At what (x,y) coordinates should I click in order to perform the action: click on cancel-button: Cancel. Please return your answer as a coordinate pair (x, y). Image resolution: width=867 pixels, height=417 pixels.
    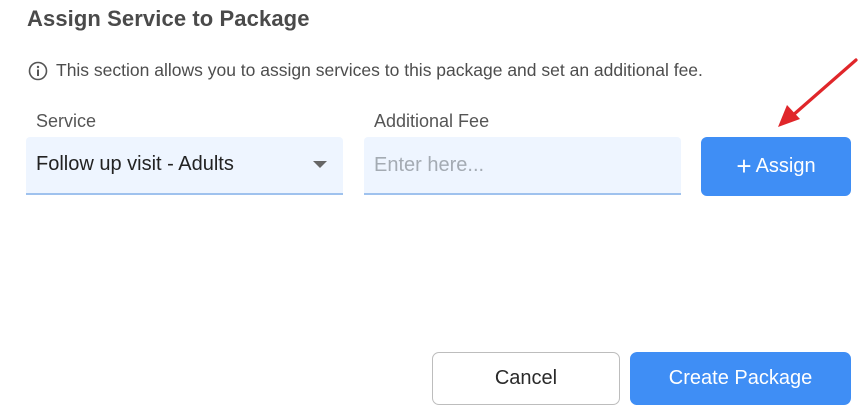
    Looking at the image, I should click on (526, 378).